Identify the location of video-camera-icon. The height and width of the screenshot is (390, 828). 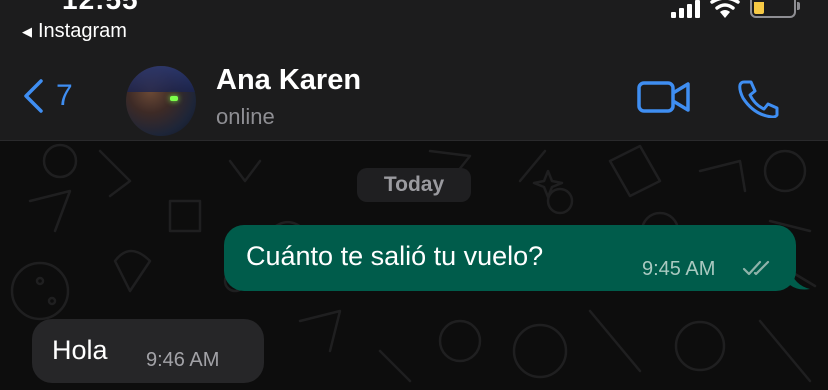
(663, 97).